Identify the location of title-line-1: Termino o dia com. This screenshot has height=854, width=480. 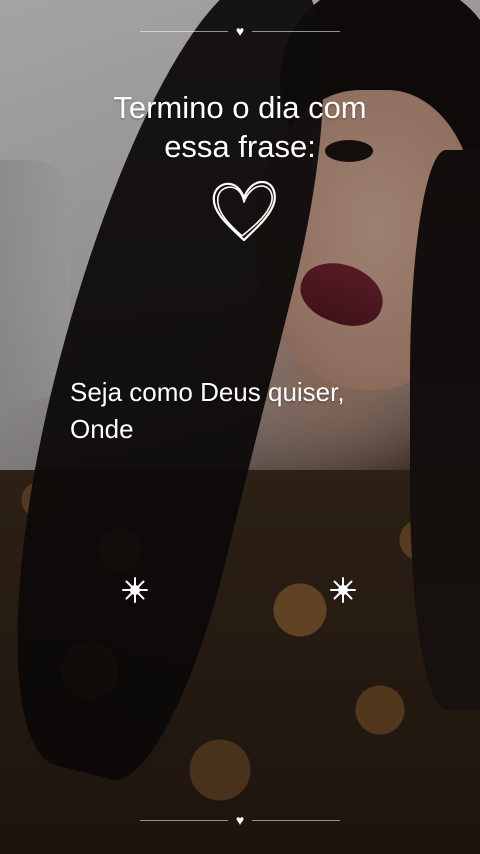
(240, 107).